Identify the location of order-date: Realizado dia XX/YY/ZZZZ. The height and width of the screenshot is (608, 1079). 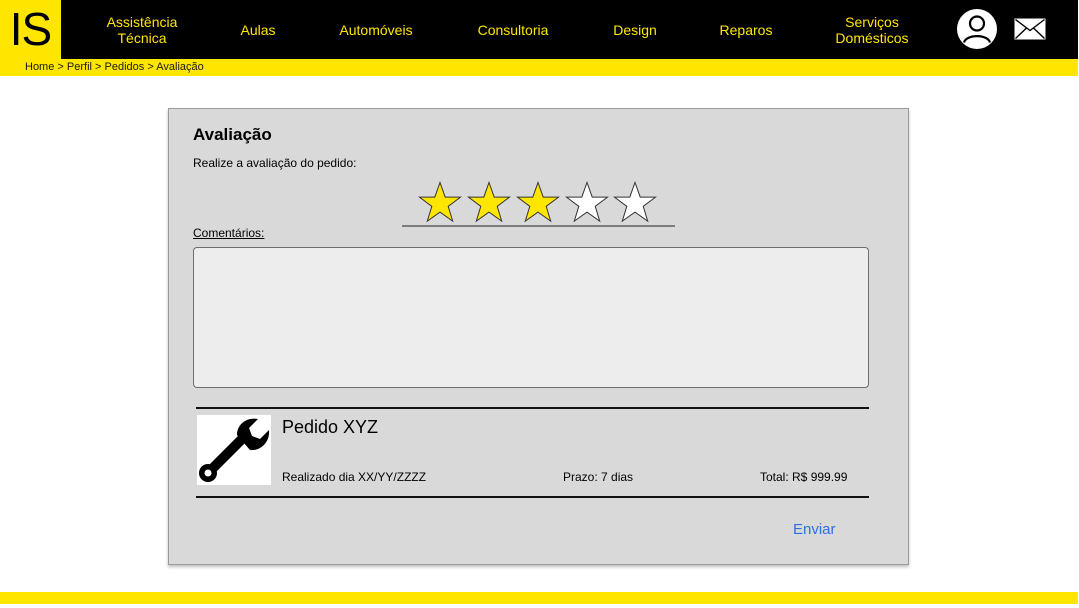
(354, 477).